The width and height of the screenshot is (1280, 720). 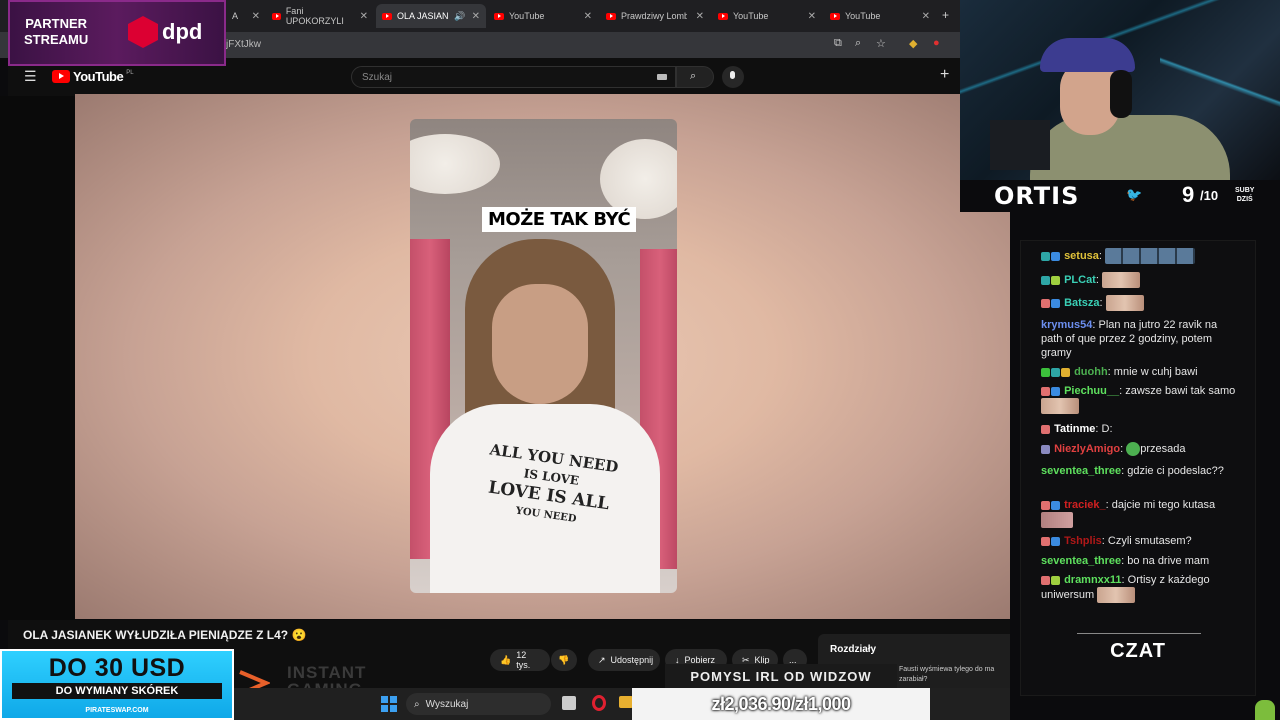 I want to click on chat-text: D:, so click(x=1107, y=429).